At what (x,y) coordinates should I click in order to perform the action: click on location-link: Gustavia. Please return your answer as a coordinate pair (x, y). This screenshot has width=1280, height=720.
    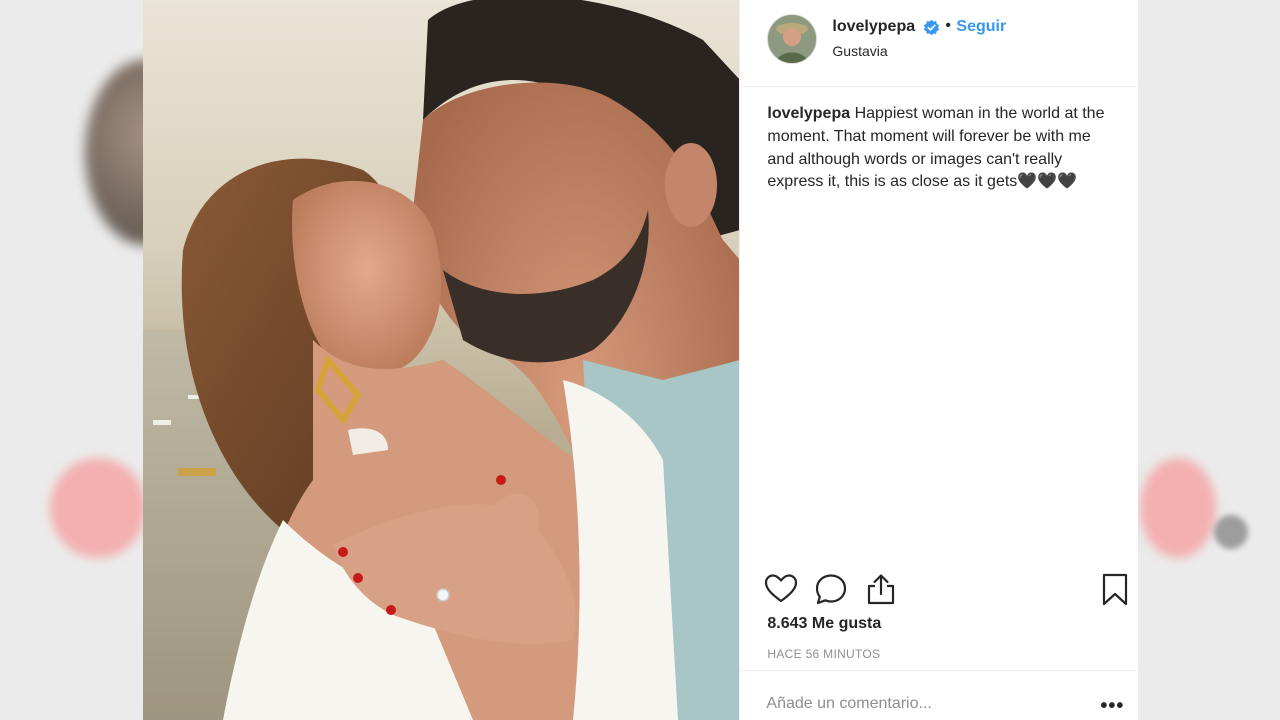
    Looking at the image, I should click on (859, 51).